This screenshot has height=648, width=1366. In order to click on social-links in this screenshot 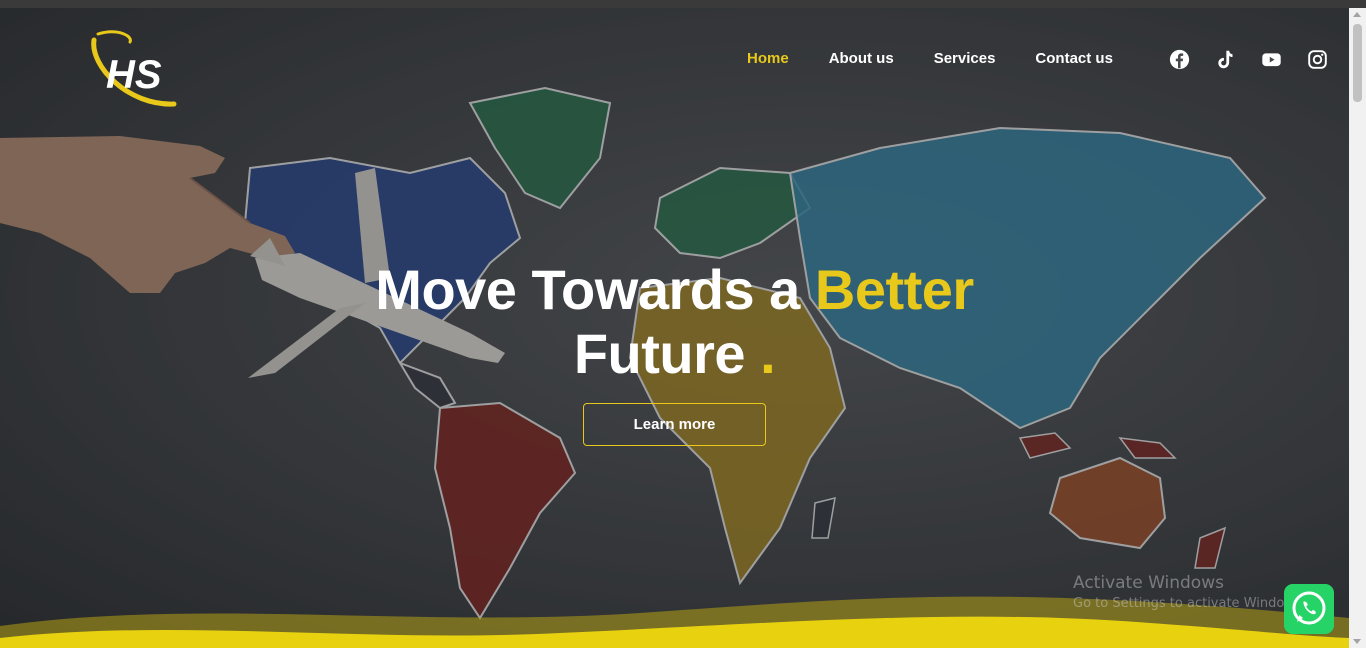, I will do `click(1248, 59)`.